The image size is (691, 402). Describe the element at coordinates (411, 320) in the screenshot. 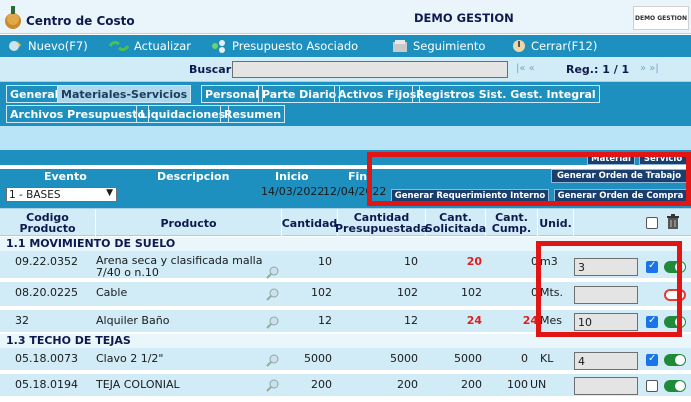

I see `budget-value: 12` at that location.